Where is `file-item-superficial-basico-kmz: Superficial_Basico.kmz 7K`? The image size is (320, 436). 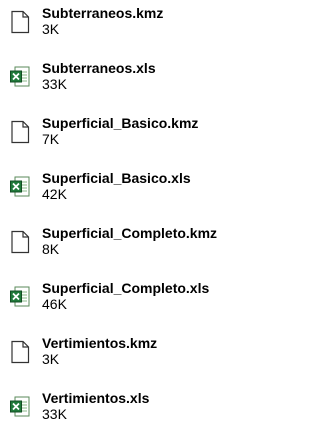
file-item-superficial-basico-kmz: Superficial_Basico.kmz 7K is located at coordinates (136, 135).